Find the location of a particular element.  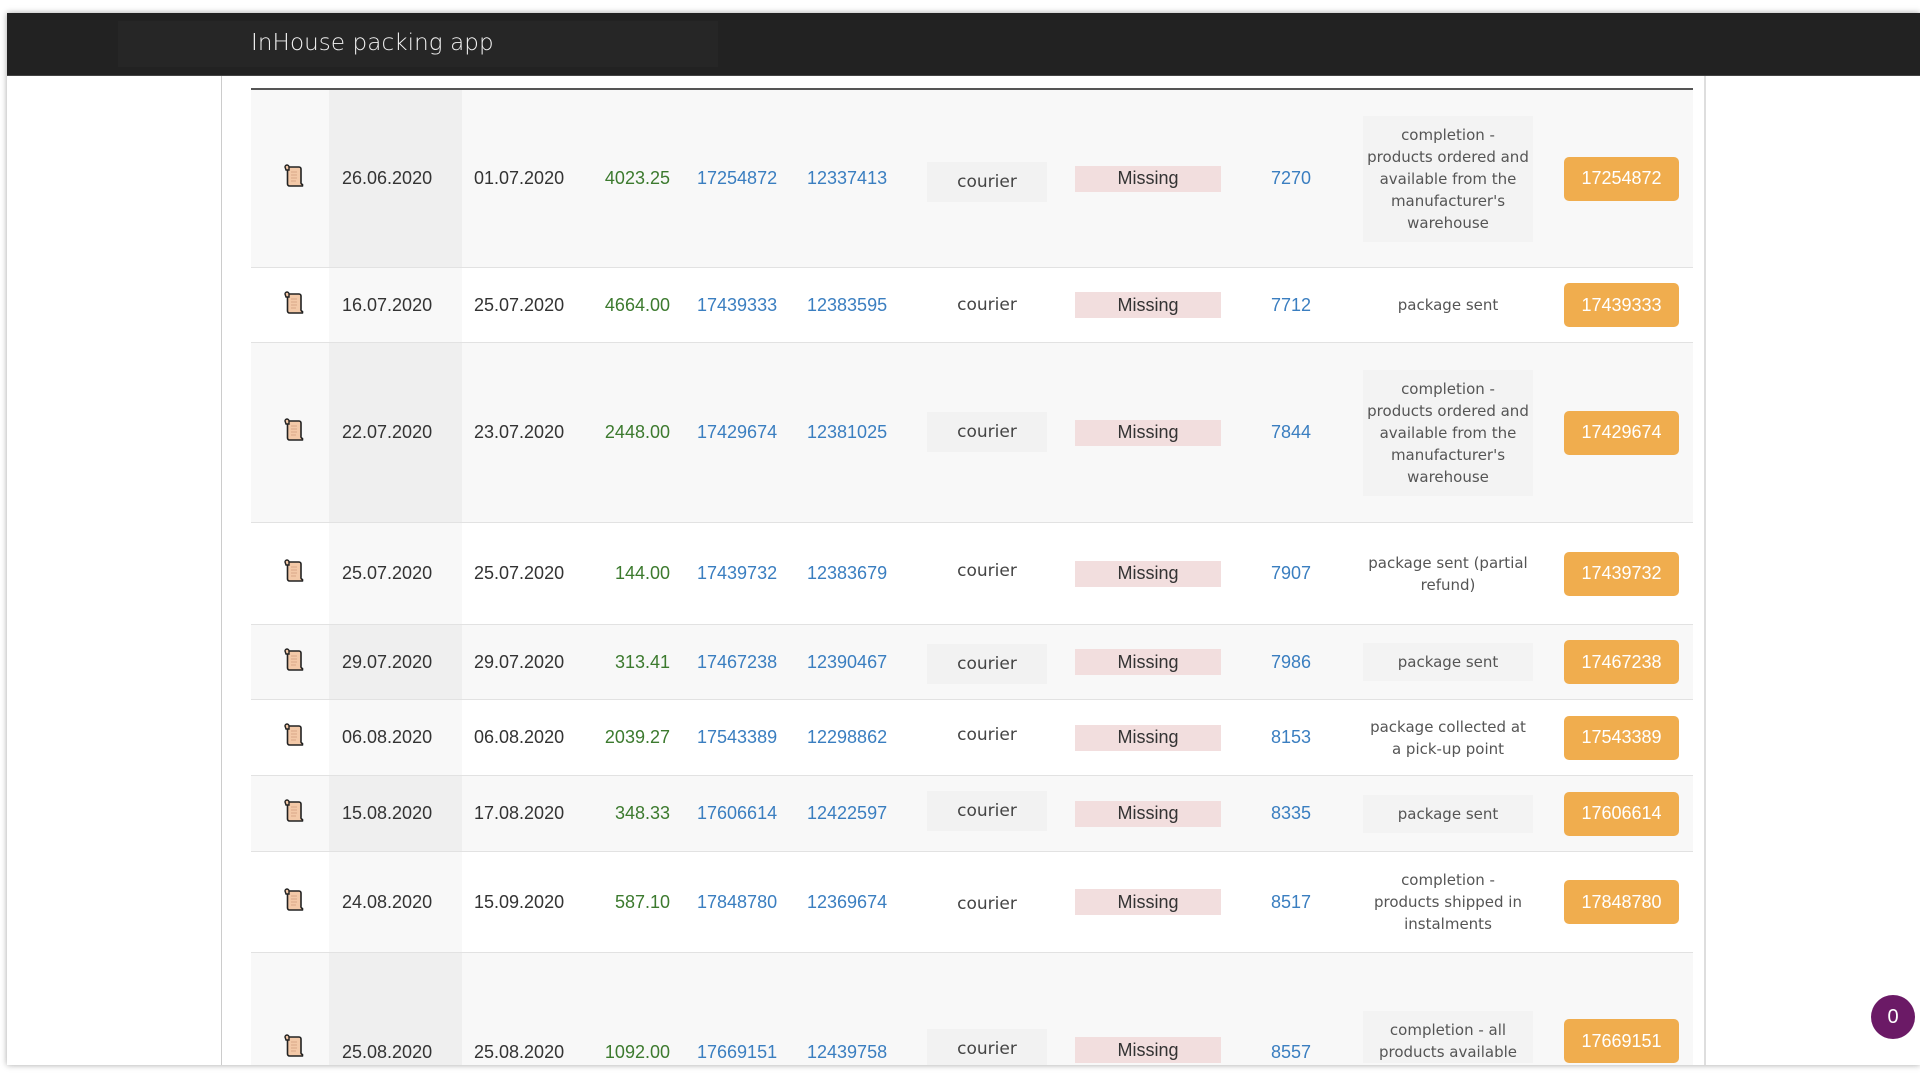

order-id-link: 17543389 is located at coordinates (747, 737).